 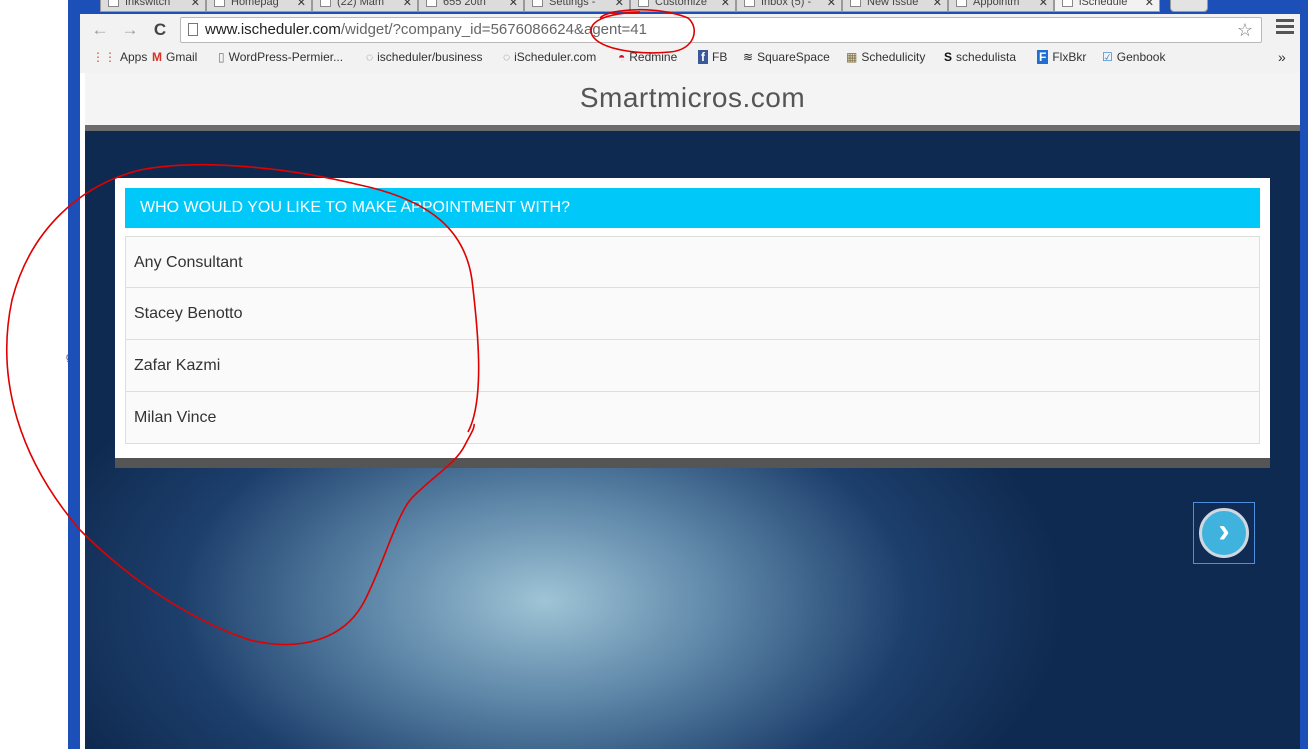 I want to click on bookmark-label: schedulista, so click(x=986, y=57).